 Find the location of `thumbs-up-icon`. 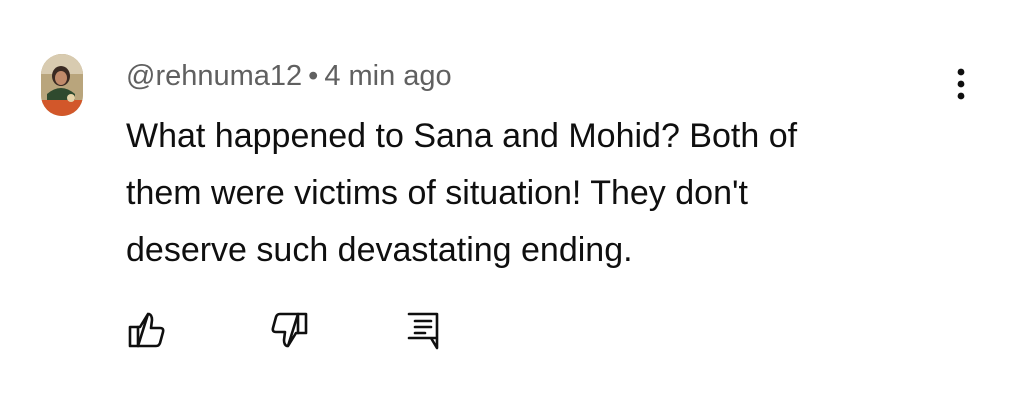

thumbs-up-icon is located at coordinates (146, 330).